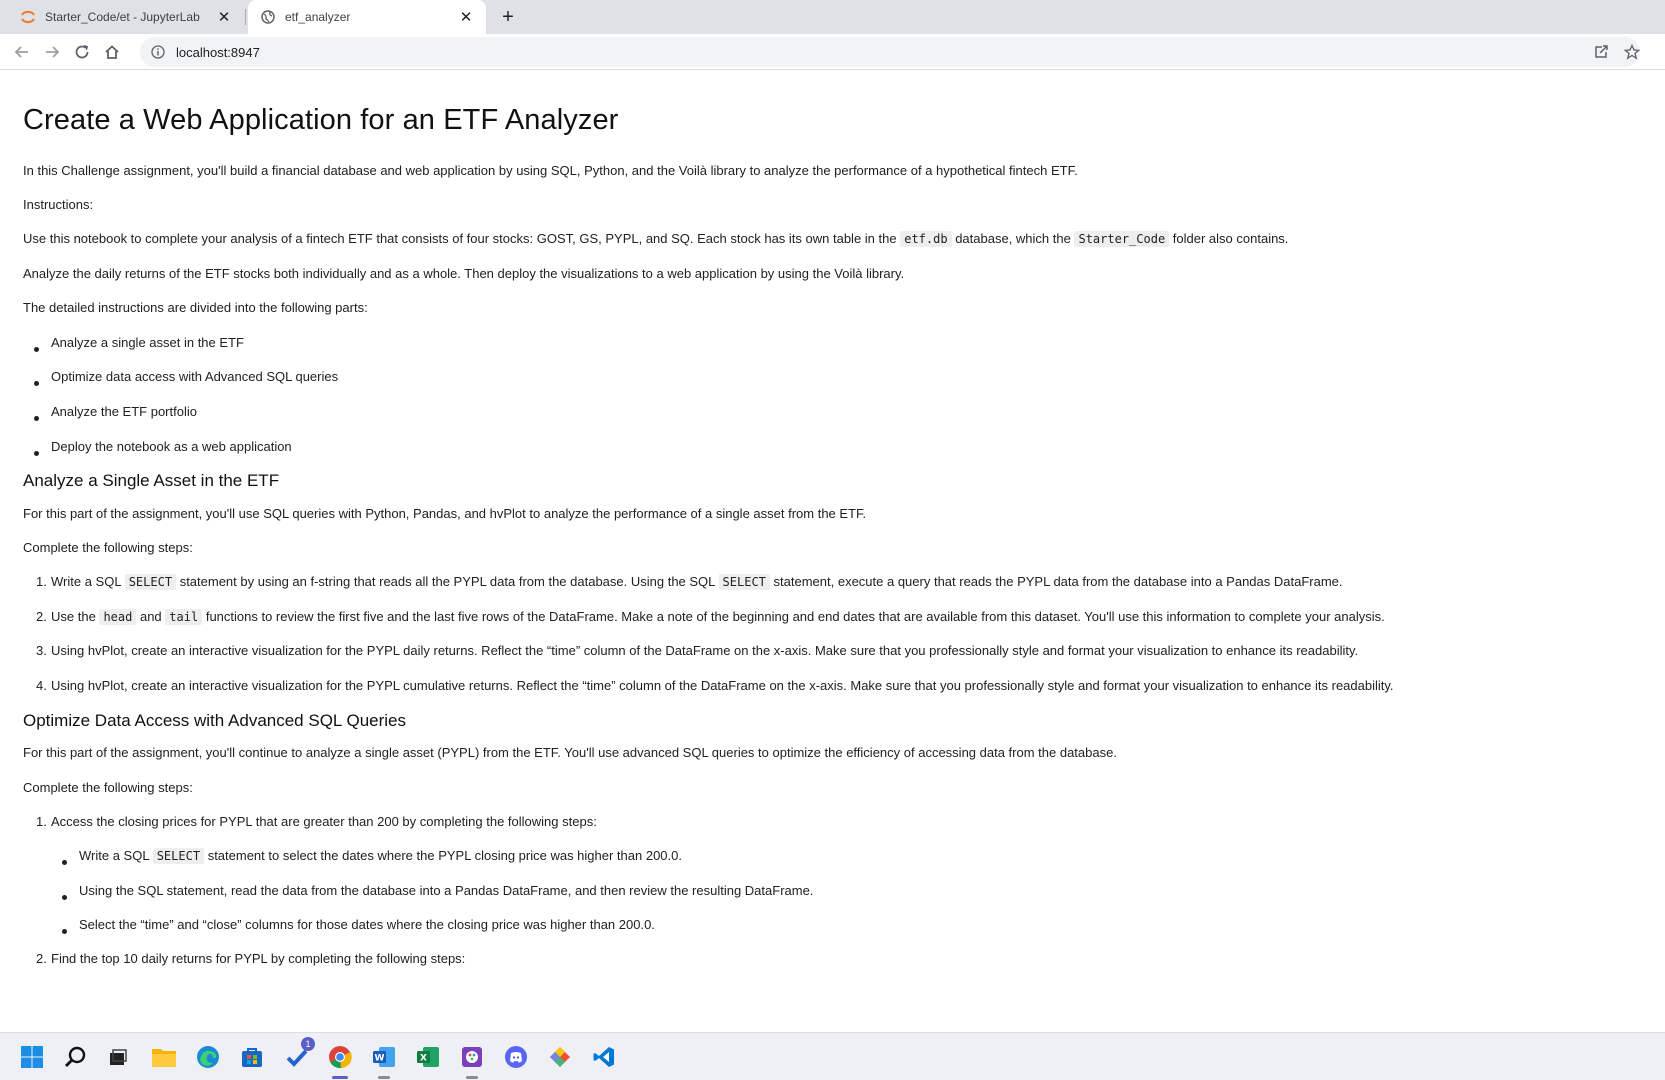 The height and width of the screenshot is (1080, 1665). What do you see at coordinates (32, 1057) in the screenshot?
I see `windows-start-icon` at bounding box center [32, 1057].